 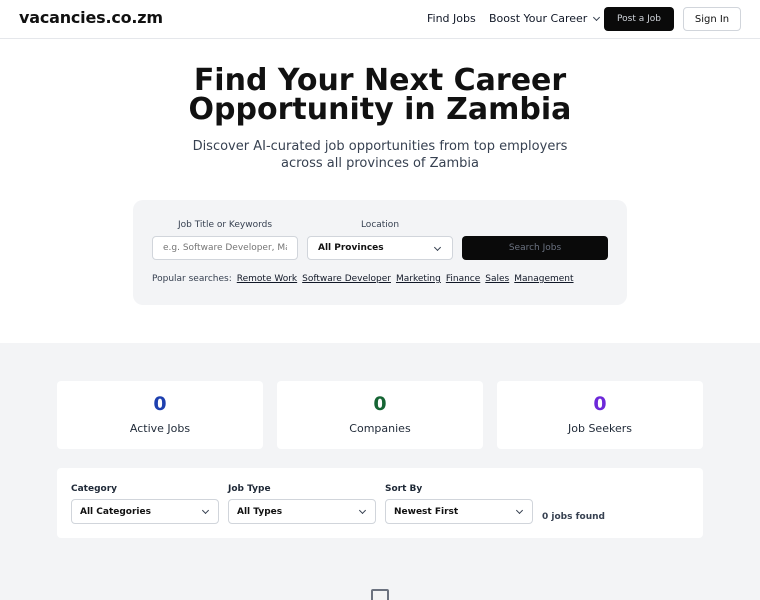 I want to click on popular-link-marketing: Marketing, so click(x=418, y=279).